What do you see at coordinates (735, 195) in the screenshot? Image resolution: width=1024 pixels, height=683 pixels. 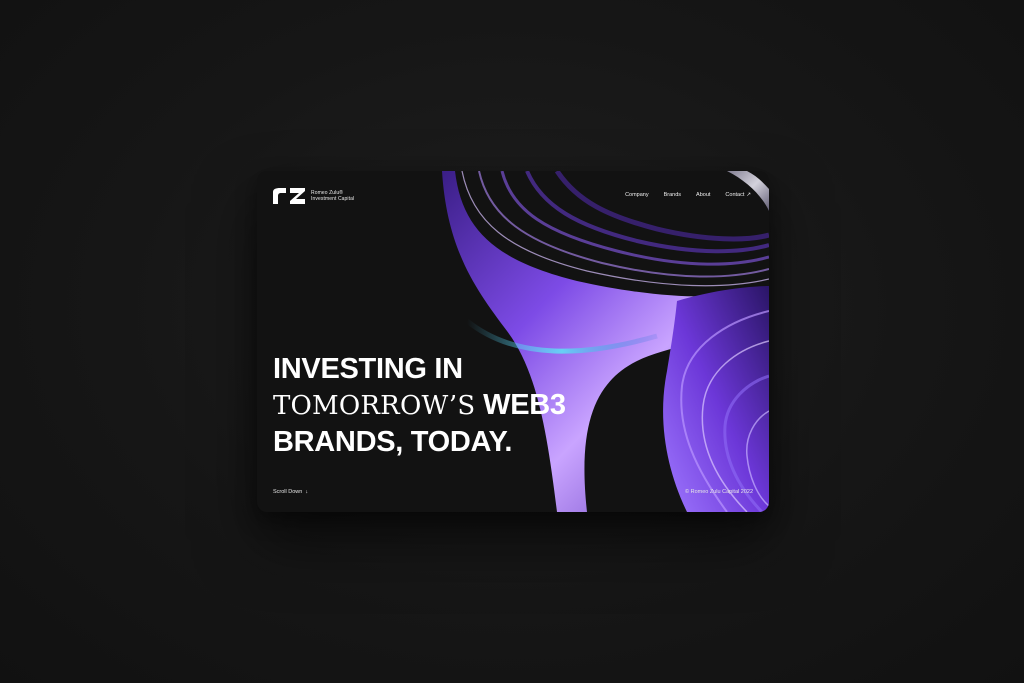 I see `nav-item-contact-label: Contact` at bounding box center [735, 195].